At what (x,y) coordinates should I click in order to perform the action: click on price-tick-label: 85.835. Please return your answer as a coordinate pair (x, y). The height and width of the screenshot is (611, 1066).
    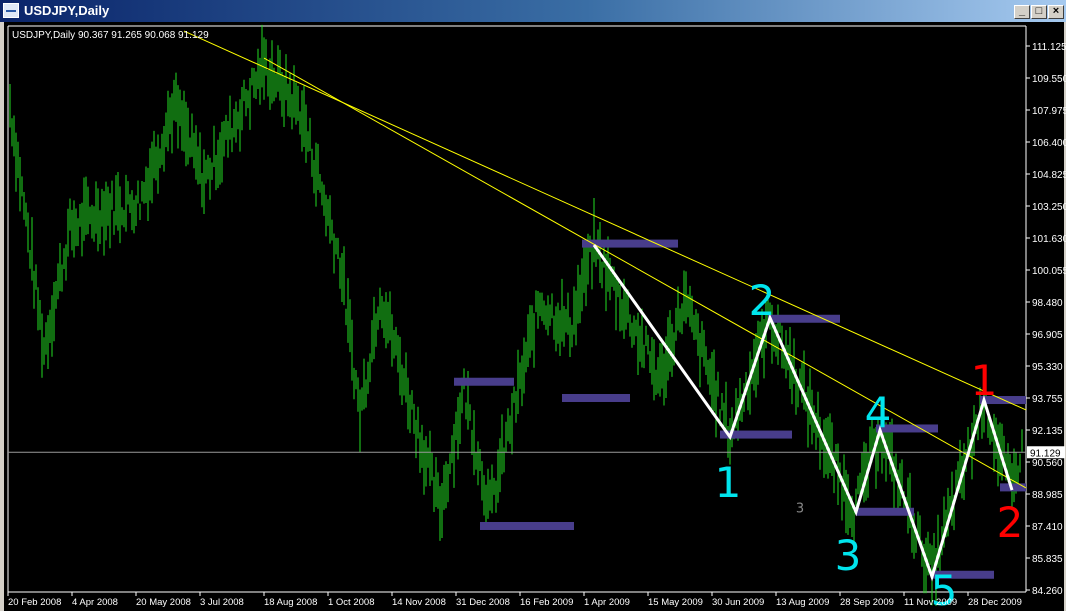
    Looking at the image, I should click on (1047, 559).